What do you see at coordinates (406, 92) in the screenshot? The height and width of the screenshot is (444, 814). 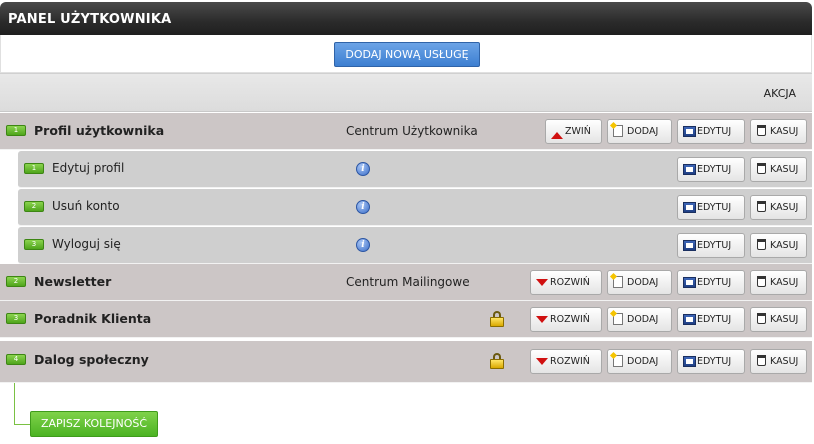 I see `table-header: AKCJA` at bounding box center [406, 92].